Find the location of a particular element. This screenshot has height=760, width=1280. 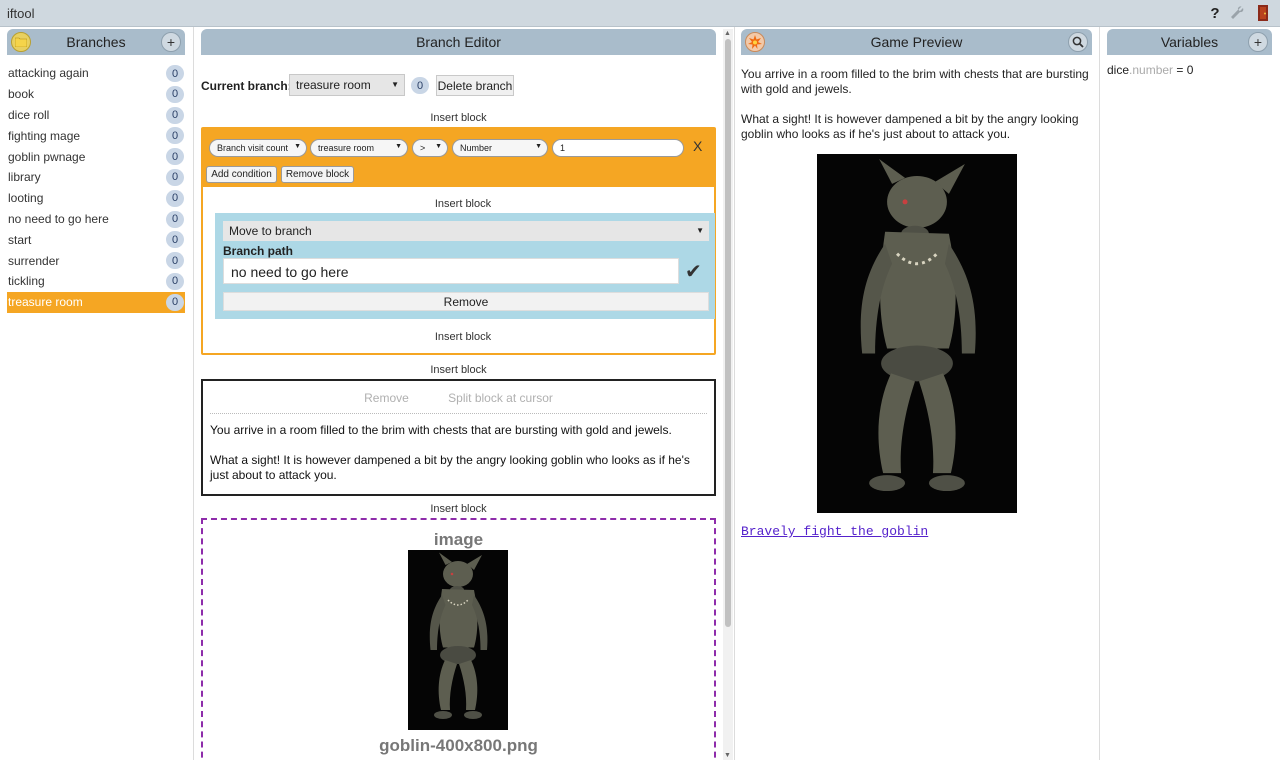

branch-item: goblin pwnage 0 is located at coordinates (96, 156).